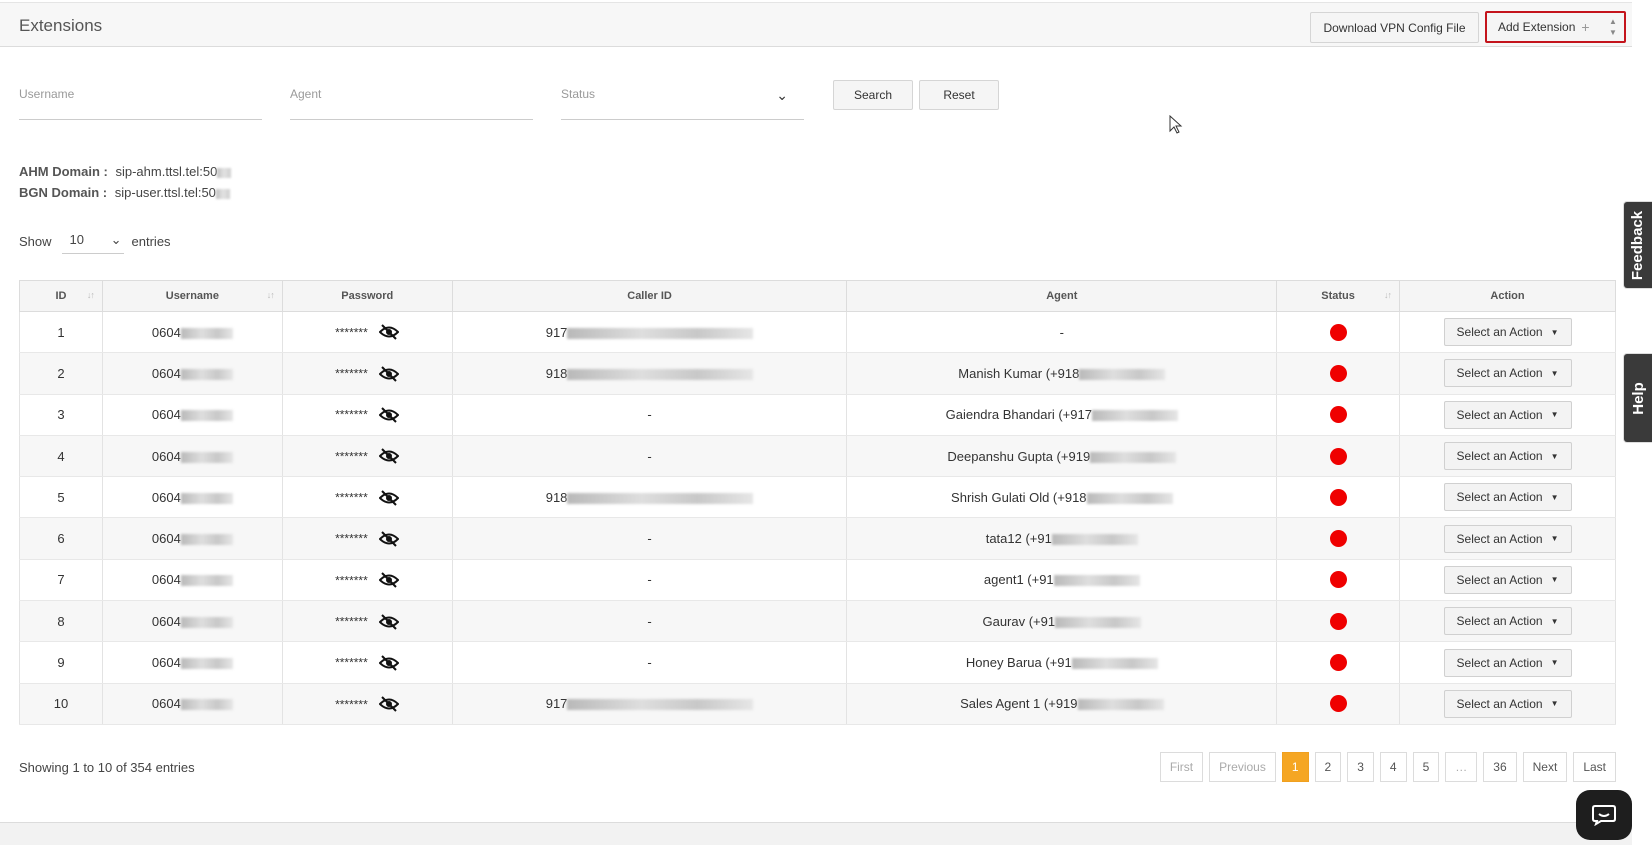 The width and height of the screenshot is (1652, 845). What do you see at coordinates (107, 767) in the screenshot?
I see `table-info: Showing 1 to 10 of 354 entries` at bounding box center [107, 767].